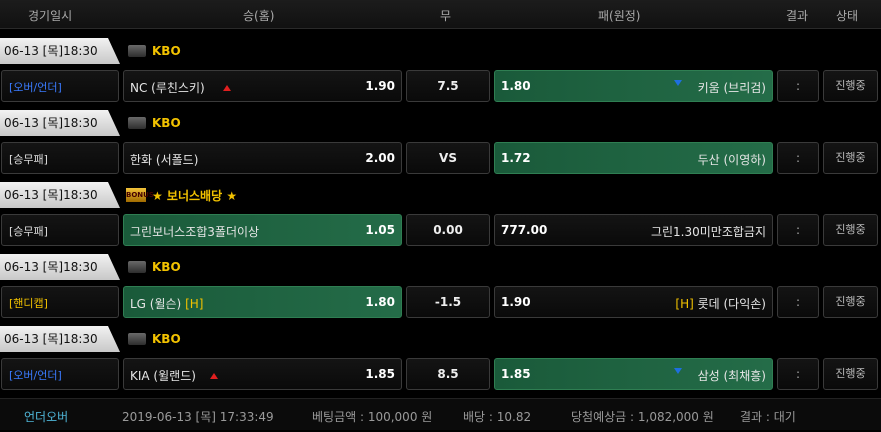 Image resolution: width=881 pixels, height=432 pixels. Describe the element at coordinates (262, 230) in the screenshot. I see `home-odds-button: 그린보너스조합3폴더이상 1.05` at that location.